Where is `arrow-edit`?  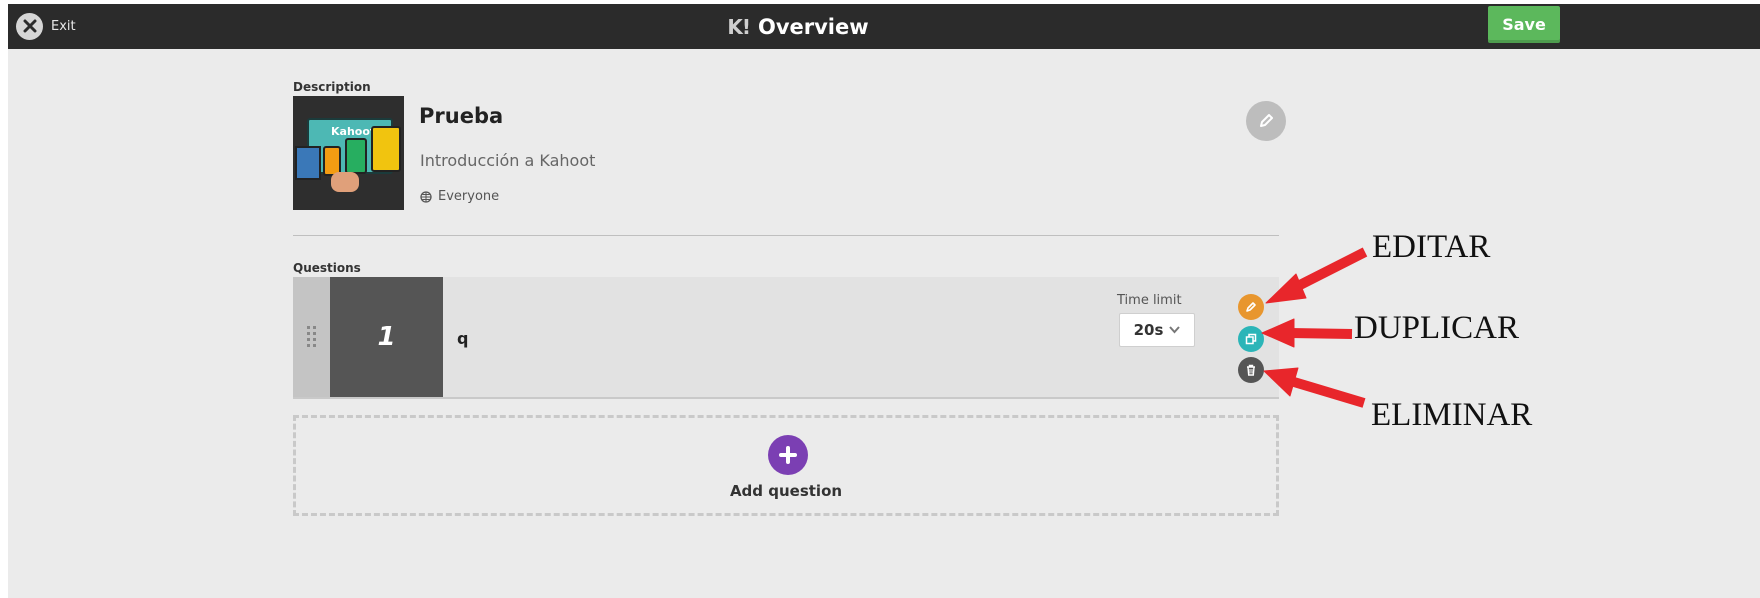
arrow-edit is located at coordinates (1330, 269).